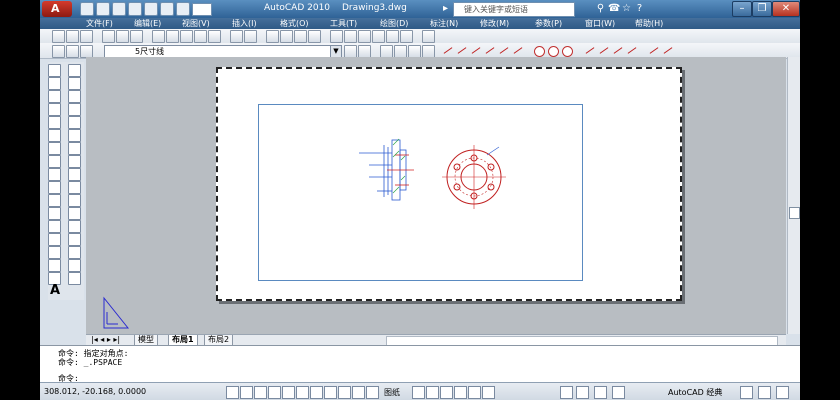 The width and height of the screenshot is (840, 400). Describe the element at coordinates (475, 50) in the screenshot. I see `polyline-icon` at that location.